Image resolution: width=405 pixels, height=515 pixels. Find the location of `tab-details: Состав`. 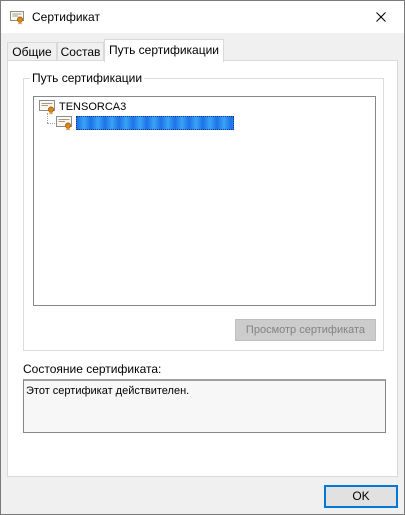

tab-details: Состав is located at coordinates (80, 51).